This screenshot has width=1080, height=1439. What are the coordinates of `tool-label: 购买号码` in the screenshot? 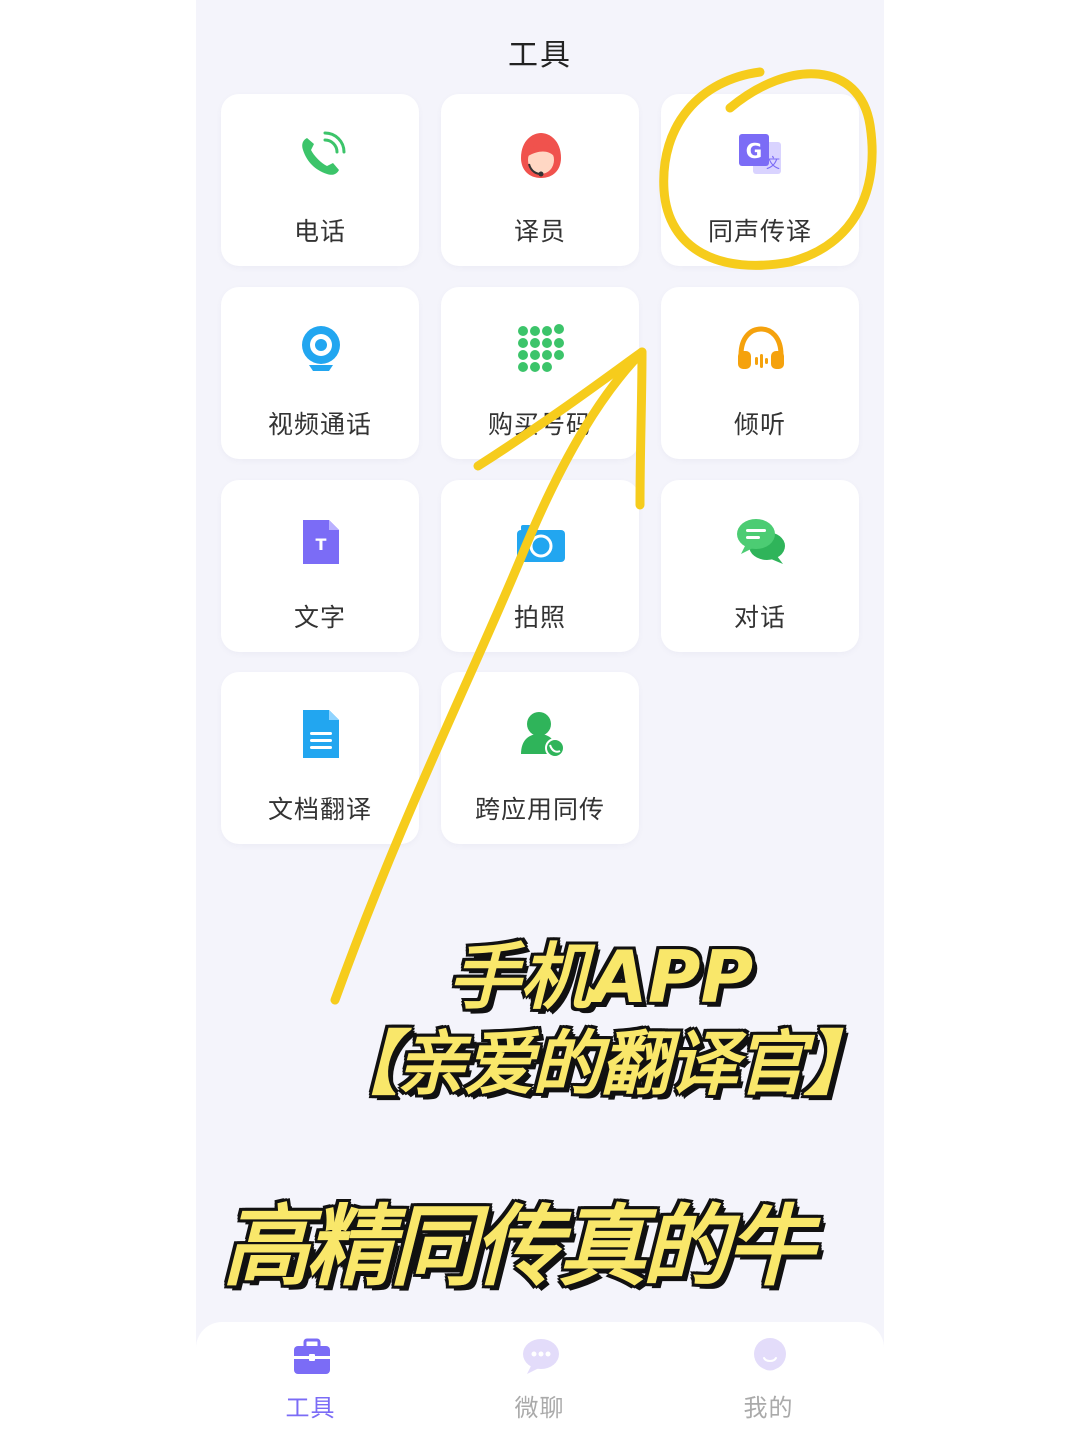 It's located at (539, 424).